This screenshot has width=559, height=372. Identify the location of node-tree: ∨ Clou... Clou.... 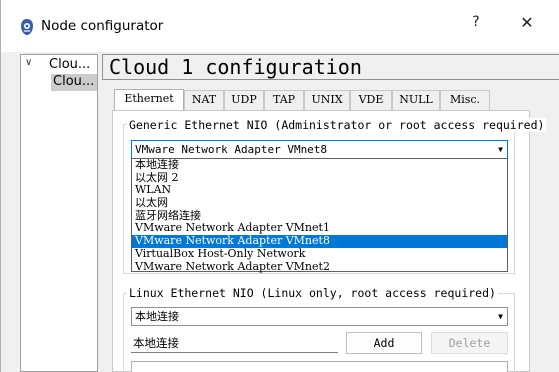
(59, 213).